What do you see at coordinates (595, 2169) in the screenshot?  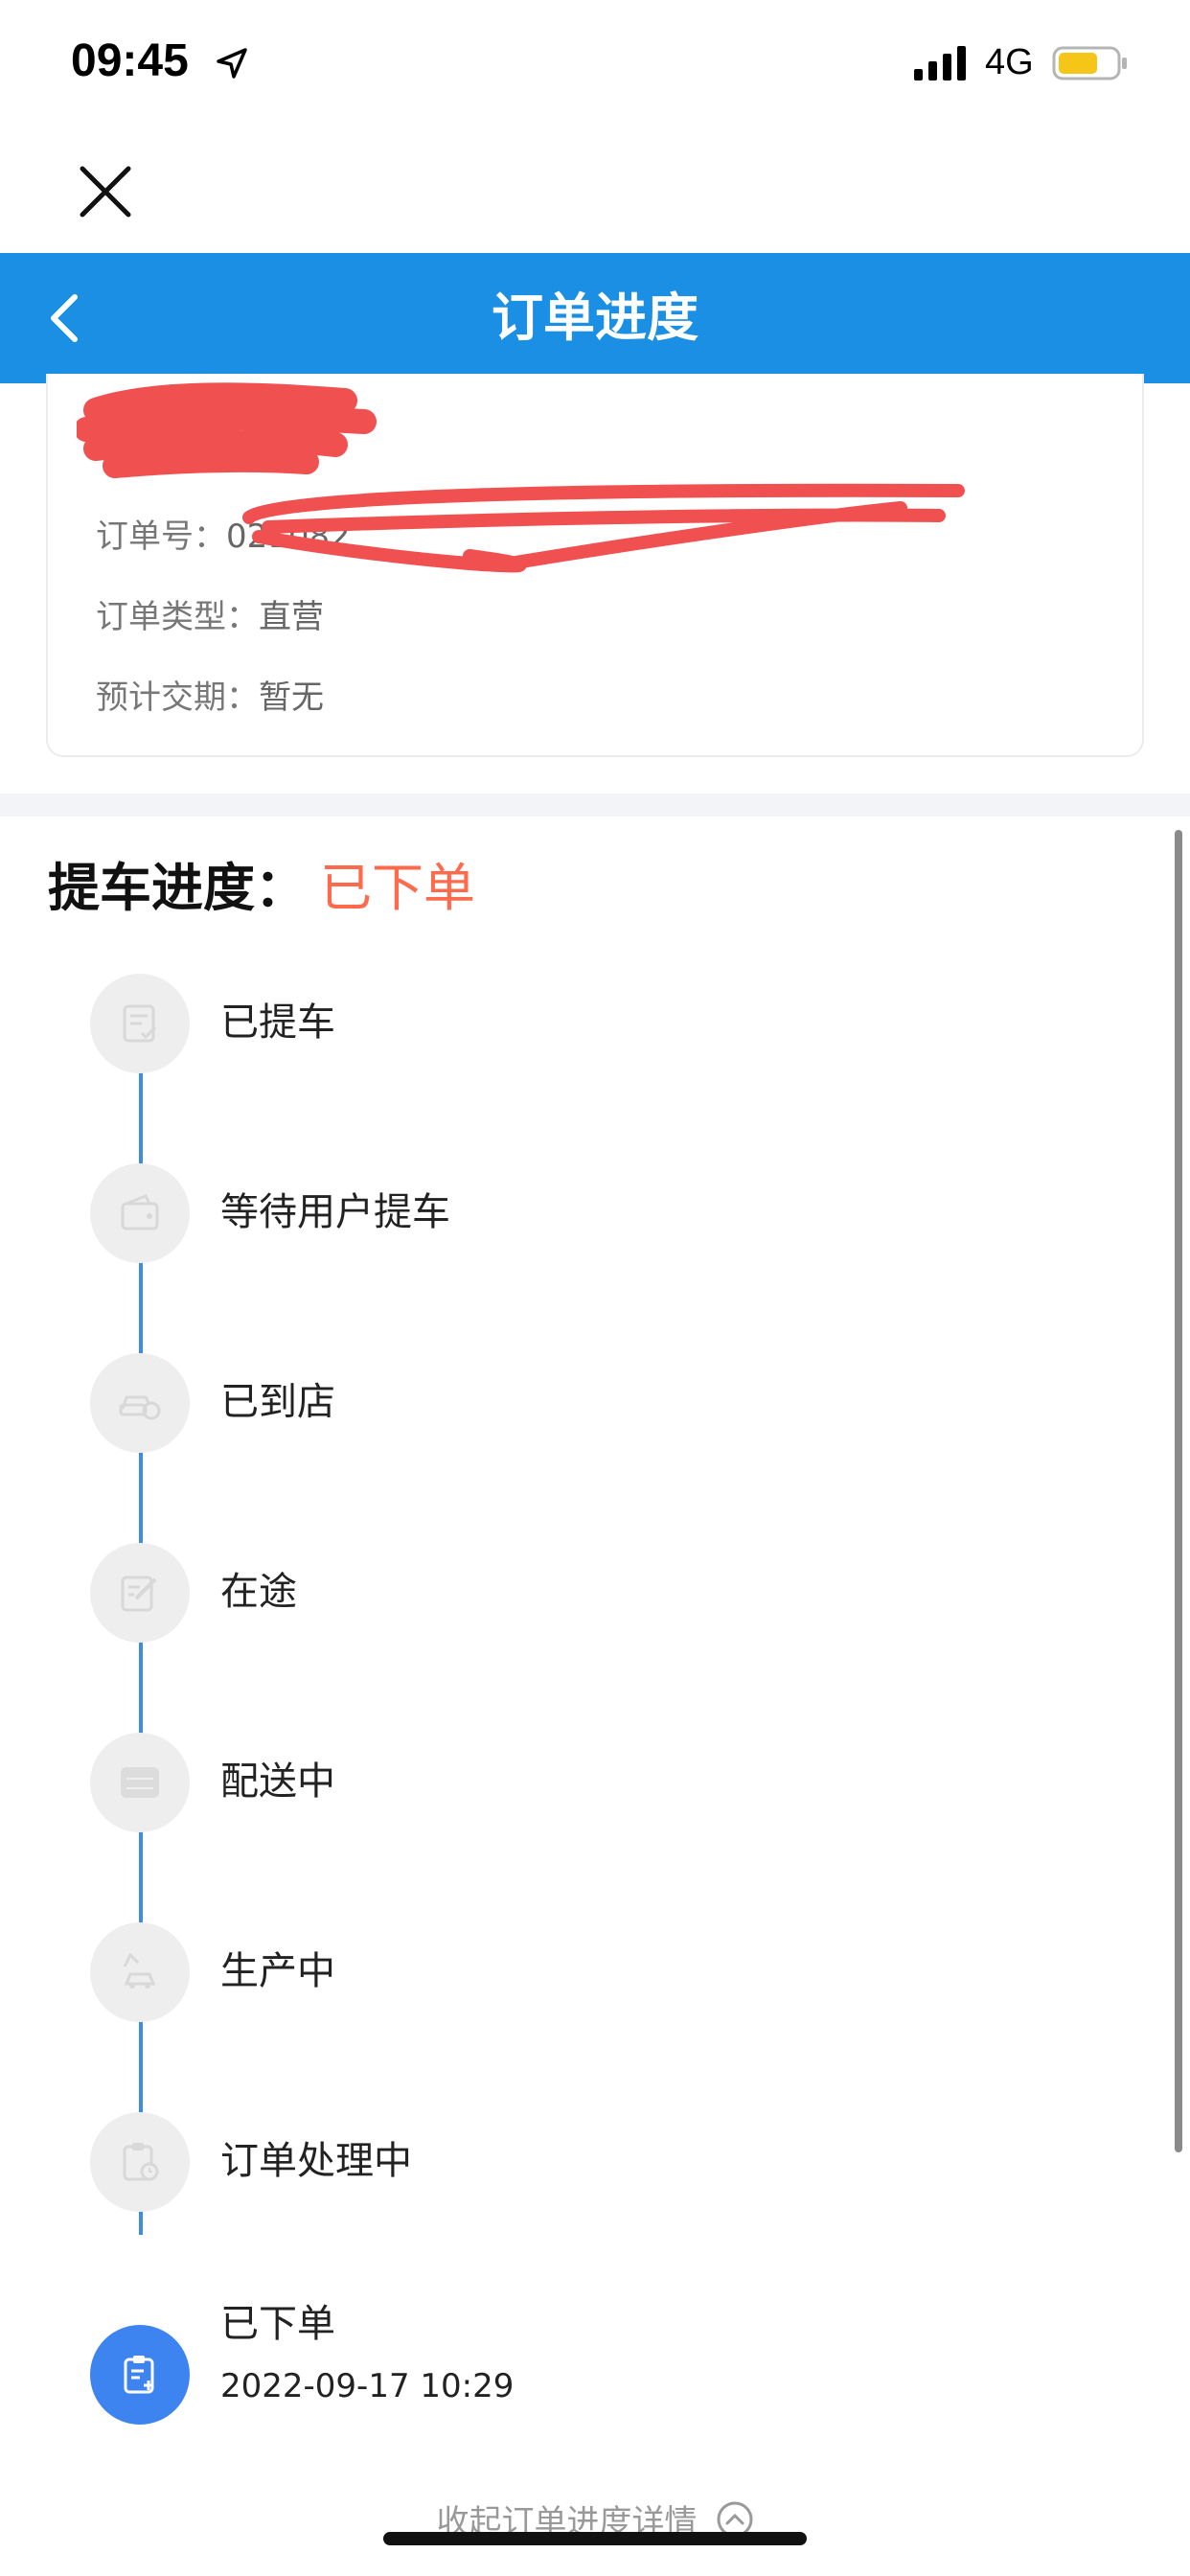 I see `timeline-step: 订单处理中` at bounding box center [595, 2169].